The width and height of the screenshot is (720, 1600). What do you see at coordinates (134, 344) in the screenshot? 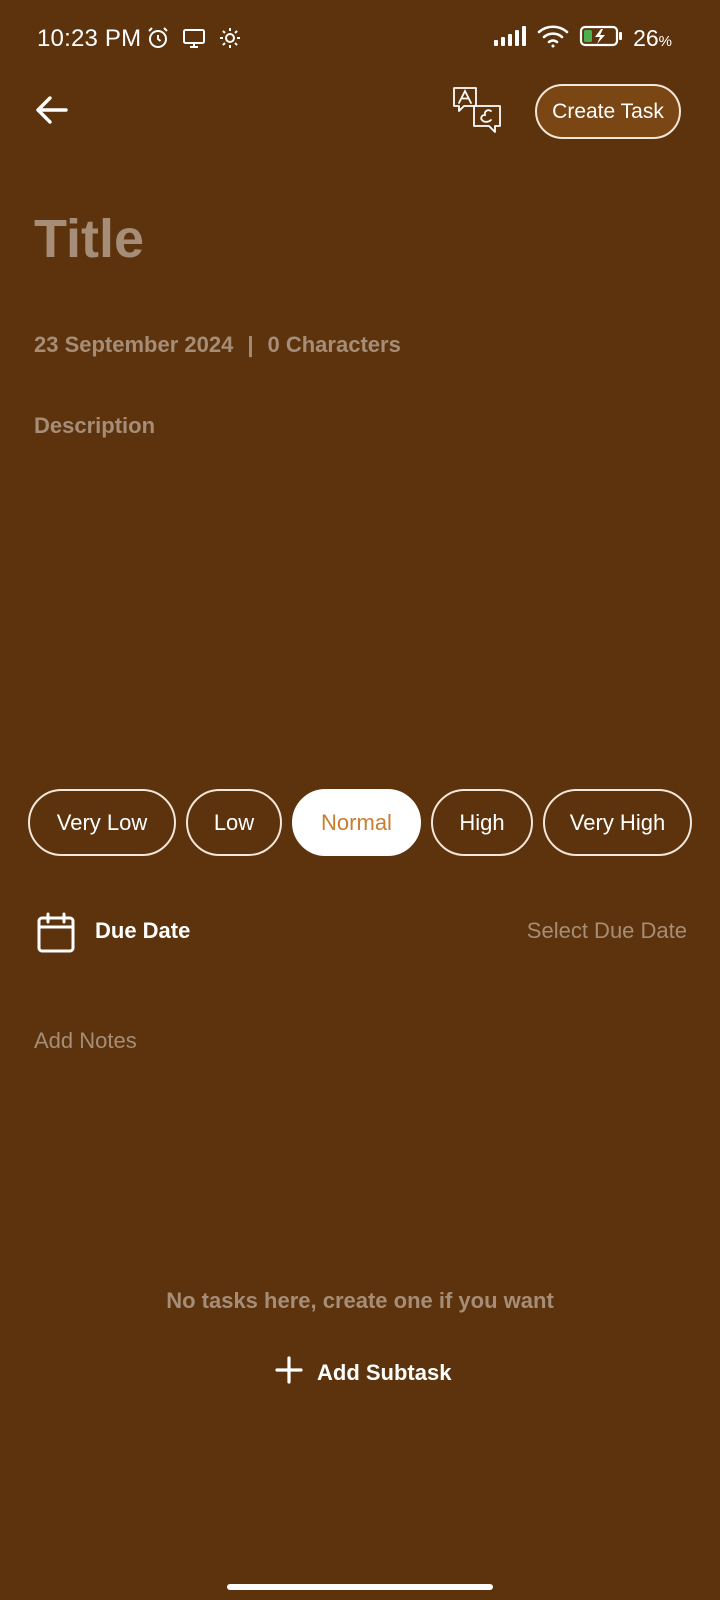
I see `task-date: 23 September 2024` at bounding box center [134, 344].